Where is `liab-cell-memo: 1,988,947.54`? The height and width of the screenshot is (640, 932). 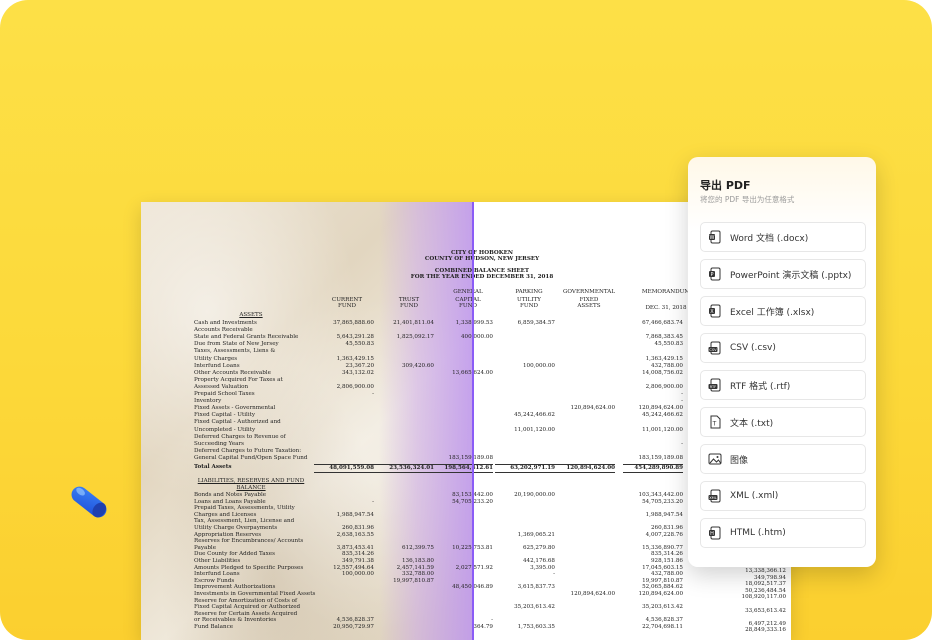
liab-cell-memo: 1,988,947.54 is located at coordinates (664, 514).